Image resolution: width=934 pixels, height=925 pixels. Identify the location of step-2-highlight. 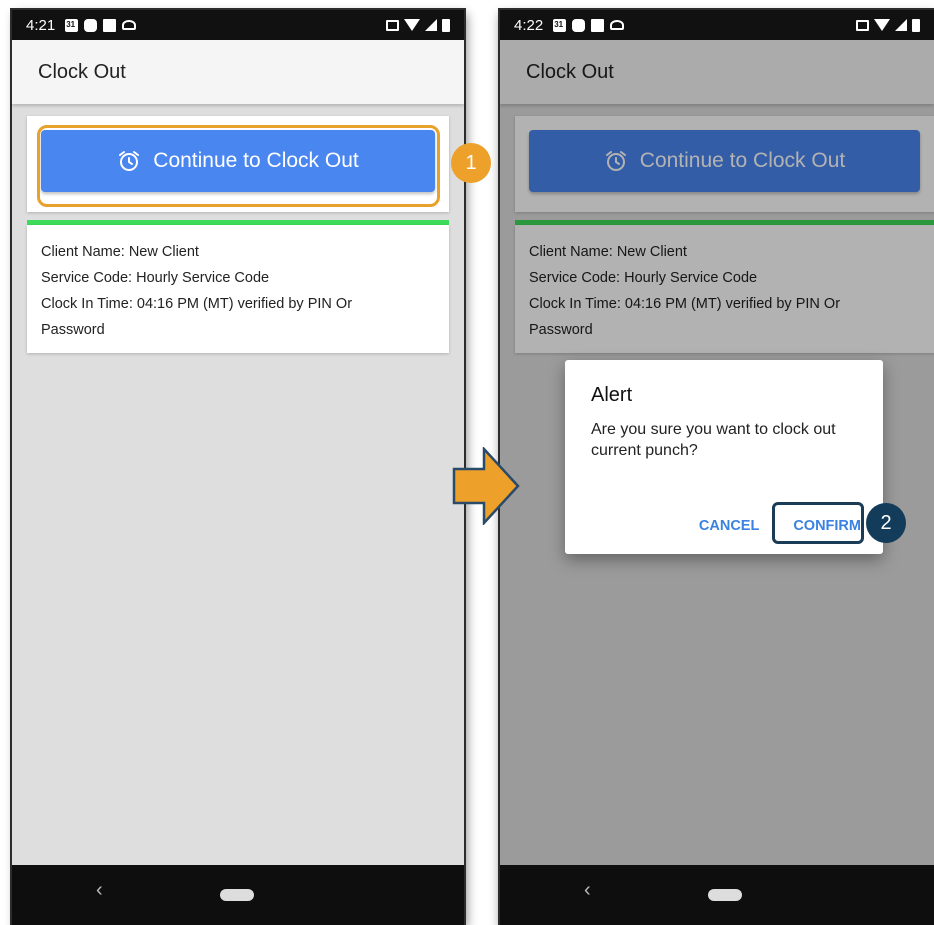
(818, 523).